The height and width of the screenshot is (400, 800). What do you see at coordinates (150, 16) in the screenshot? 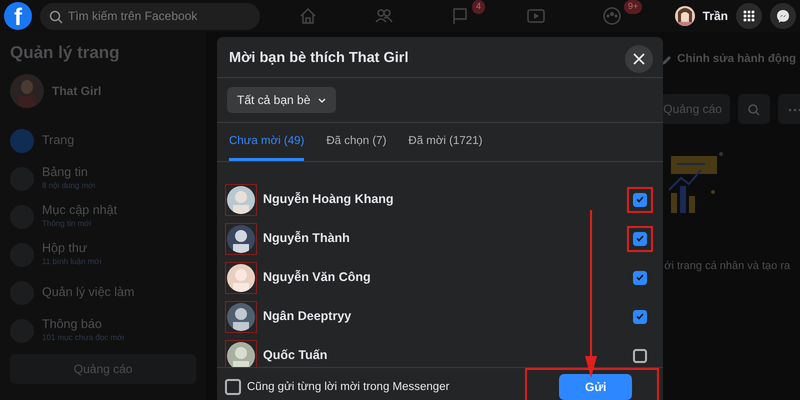
I see `search-field: Tìm kiếm trên Facebook` at bounding box center [150, 16].